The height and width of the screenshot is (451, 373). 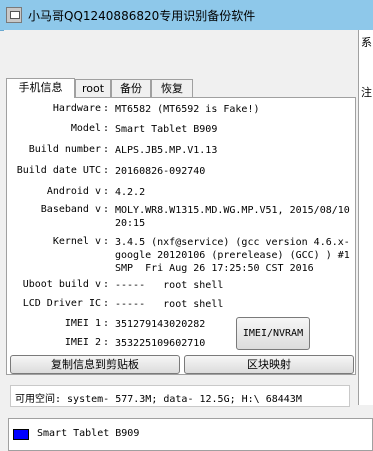 What do you see at coordinates (76, 241) in the screenshot?
I see `kernel-label: Kernel v` at bounding box center [76, 241].